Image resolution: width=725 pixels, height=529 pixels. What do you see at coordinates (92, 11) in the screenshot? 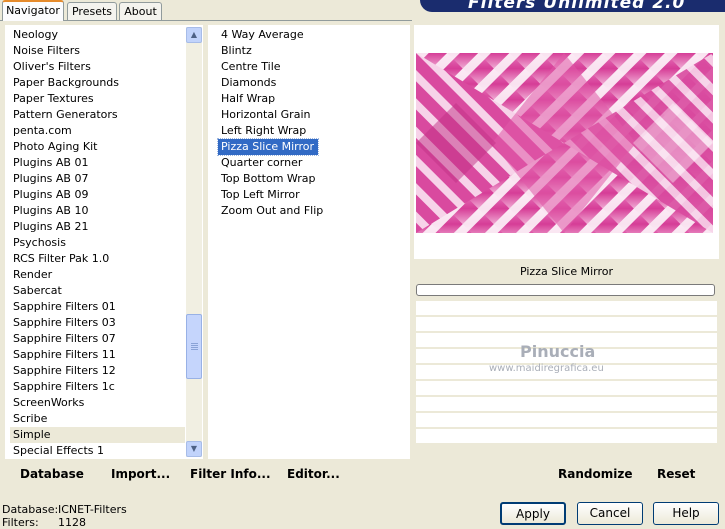
I see `tab-presets: Presets` at bounding box center [92, 11].